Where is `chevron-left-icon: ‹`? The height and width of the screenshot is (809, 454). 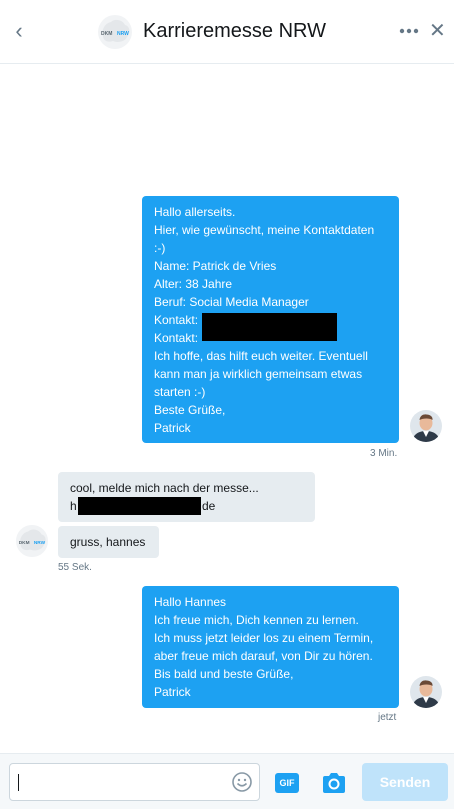 chevron-left-icon: ‹ is located at coordinates (19, 31).